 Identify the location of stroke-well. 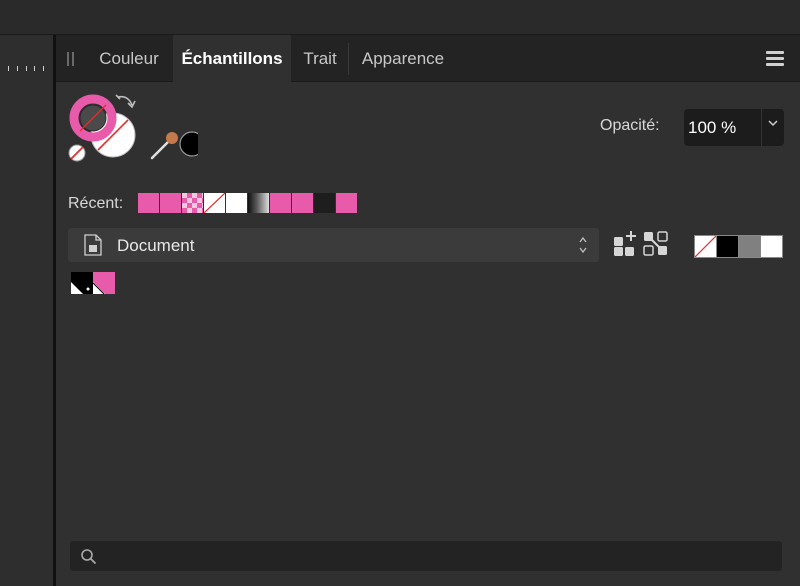
(93, 118).